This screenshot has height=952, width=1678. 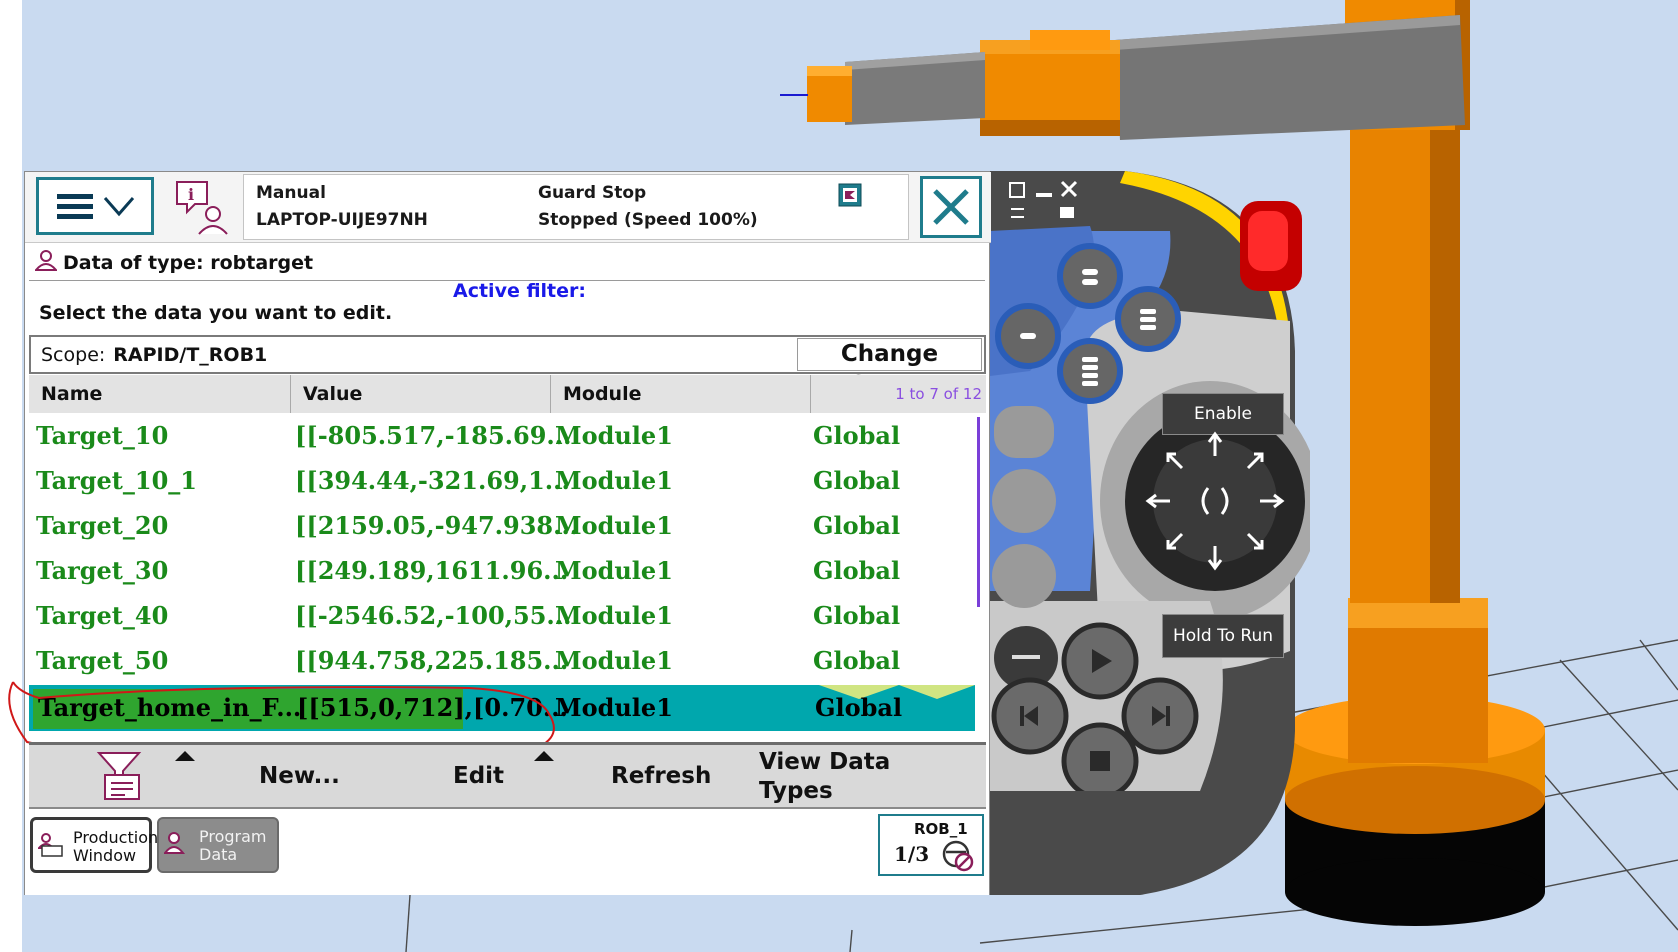 I want to click on table-header: Name Value Module 1 to 7 of 12, so click(x=507, y=394).